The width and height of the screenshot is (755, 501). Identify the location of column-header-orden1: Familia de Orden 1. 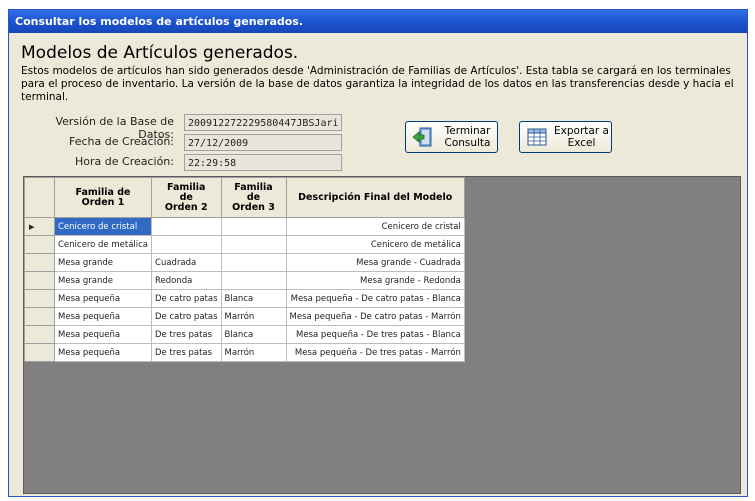
(103, 197).